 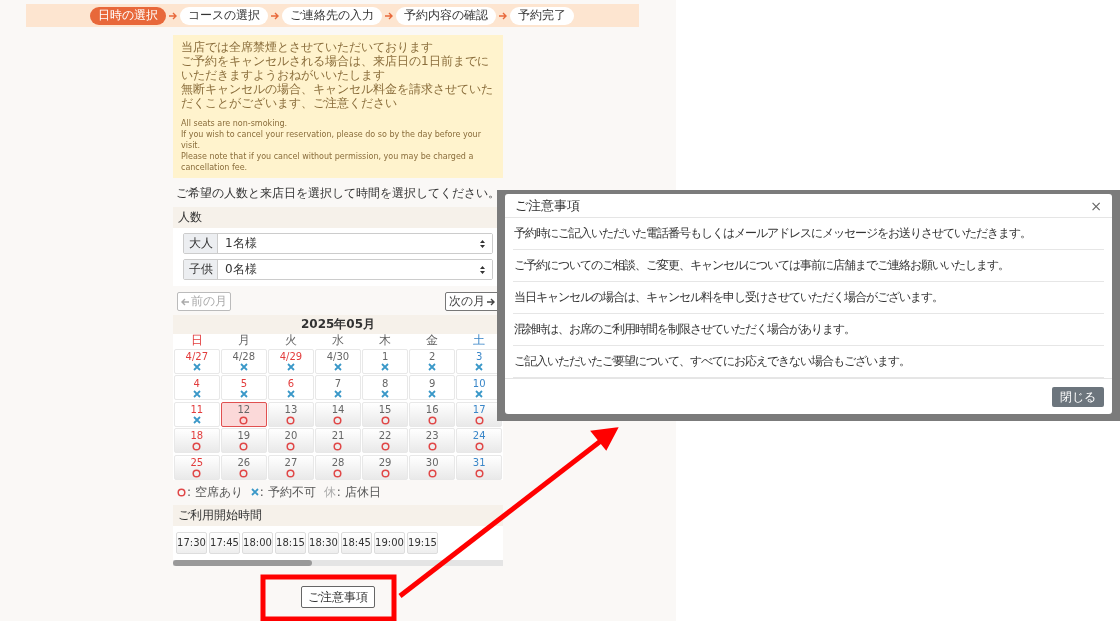 I want to click on weekday-label: 日, so click(x=196, y=340).